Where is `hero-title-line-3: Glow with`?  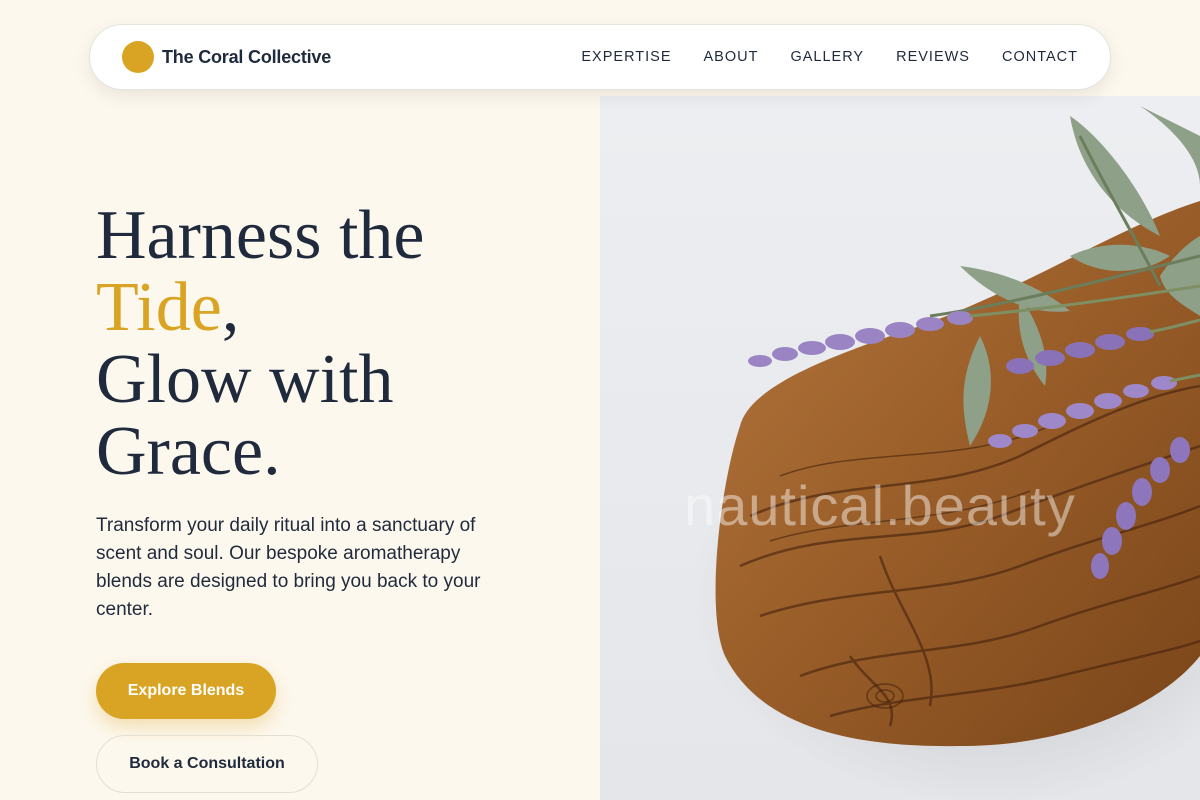
hero-title-line-3: Glow with is located at coordinates (245, 379).